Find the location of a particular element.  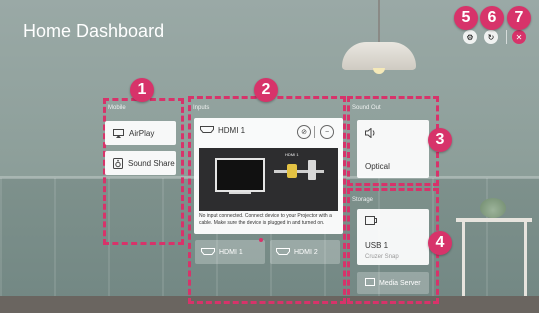

lamp-bulb is located at coordinates (379, 71).